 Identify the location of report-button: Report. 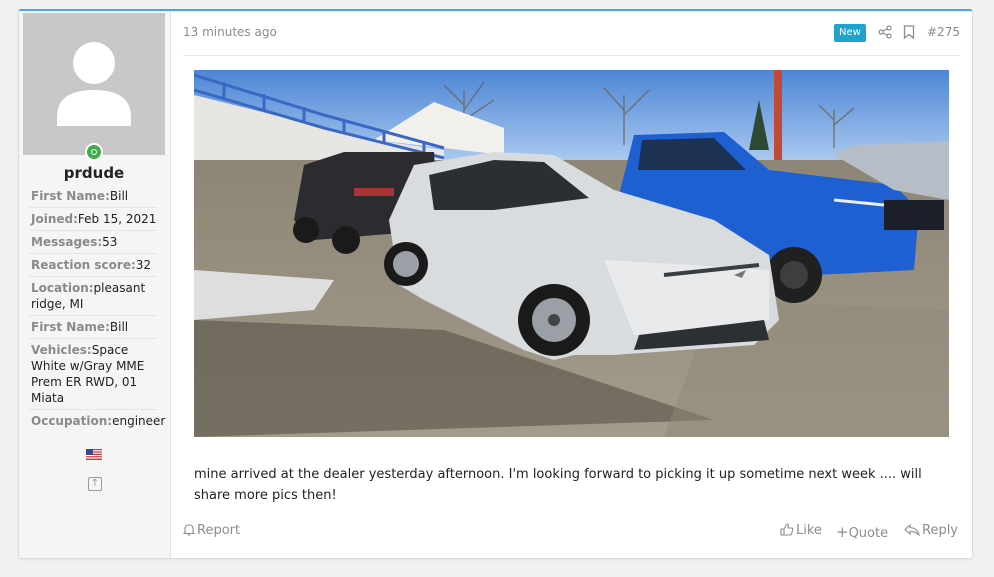
(211, 530).